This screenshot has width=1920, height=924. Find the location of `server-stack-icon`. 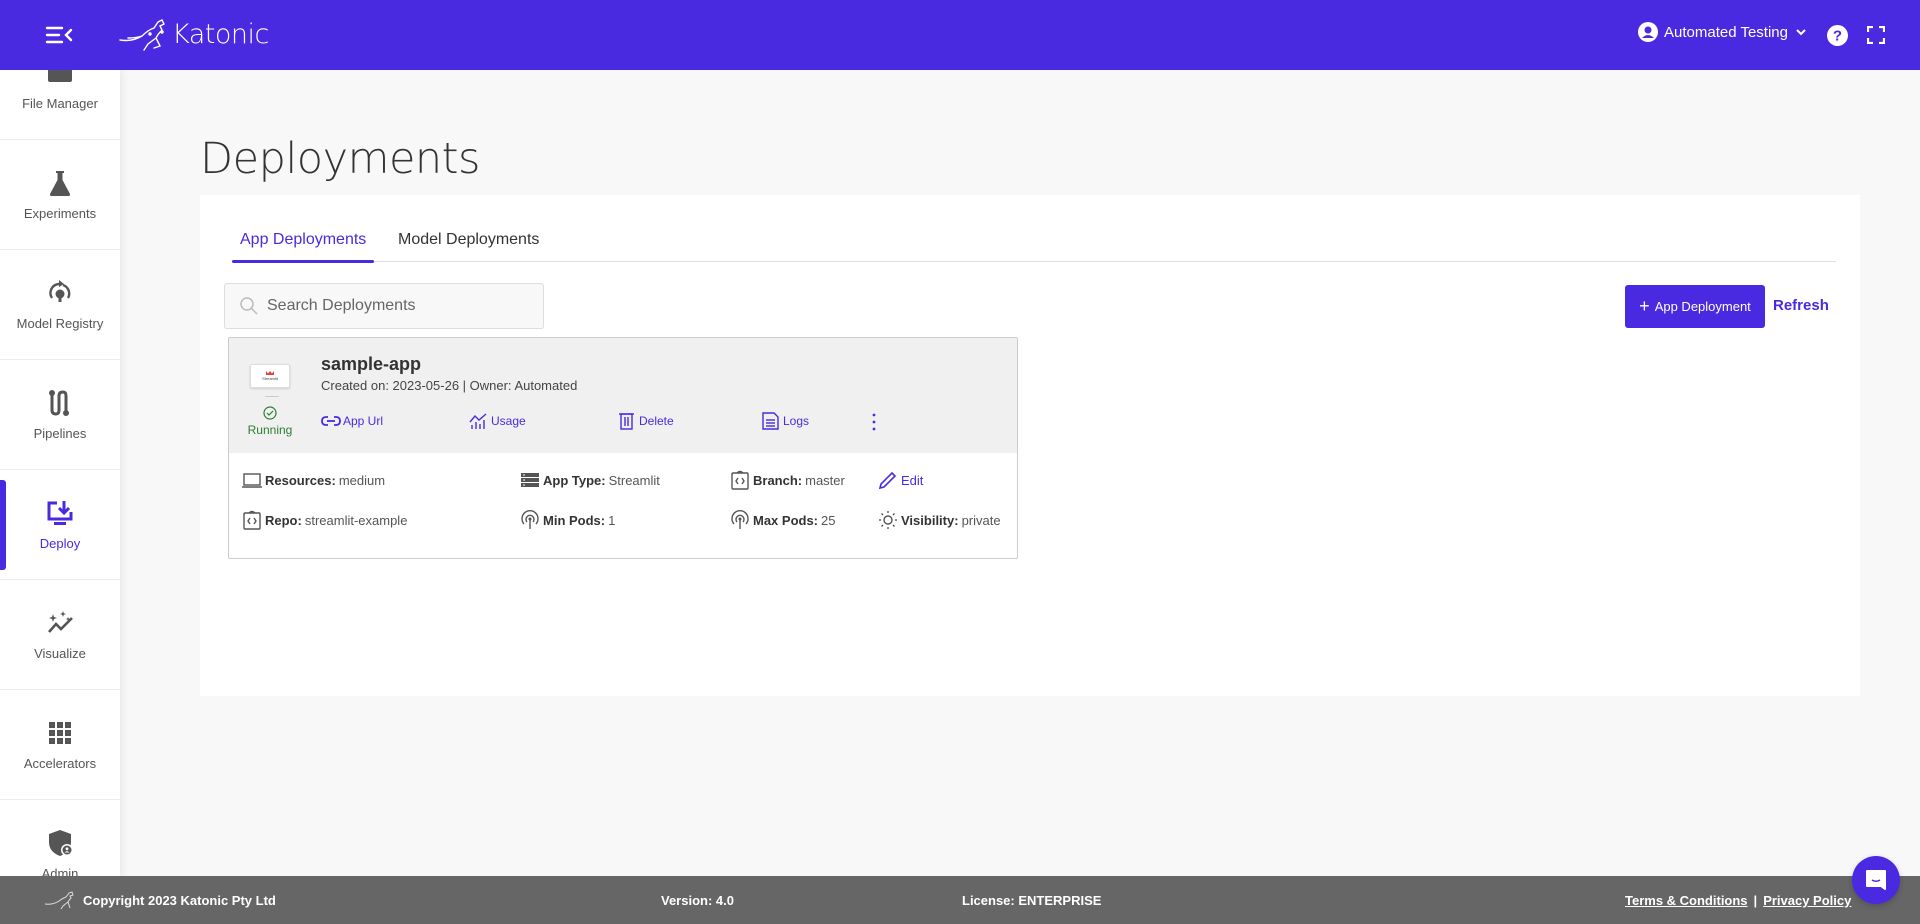

server-stack-icon is located at coordinates (530, 480).